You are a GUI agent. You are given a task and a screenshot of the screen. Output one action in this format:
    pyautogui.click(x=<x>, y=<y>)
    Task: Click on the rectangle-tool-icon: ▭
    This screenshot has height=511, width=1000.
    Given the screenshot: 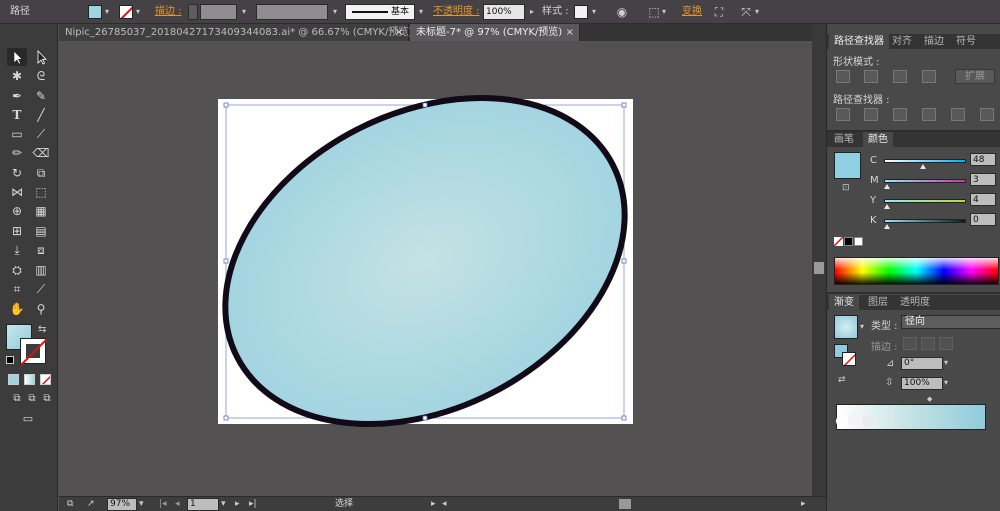 What is the action you would take?
    pyautogui.click(x=17, y=134)
    